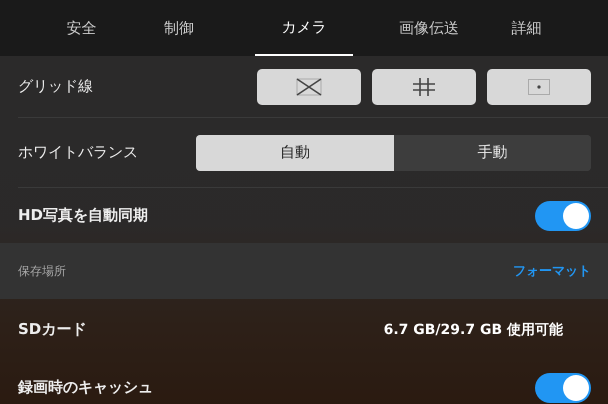 This screenshot has width=608, height=404. Describe the element at coordinates (83, 215) in the screenshot. I see `setting-label: HD写真を自動同期` at that location.